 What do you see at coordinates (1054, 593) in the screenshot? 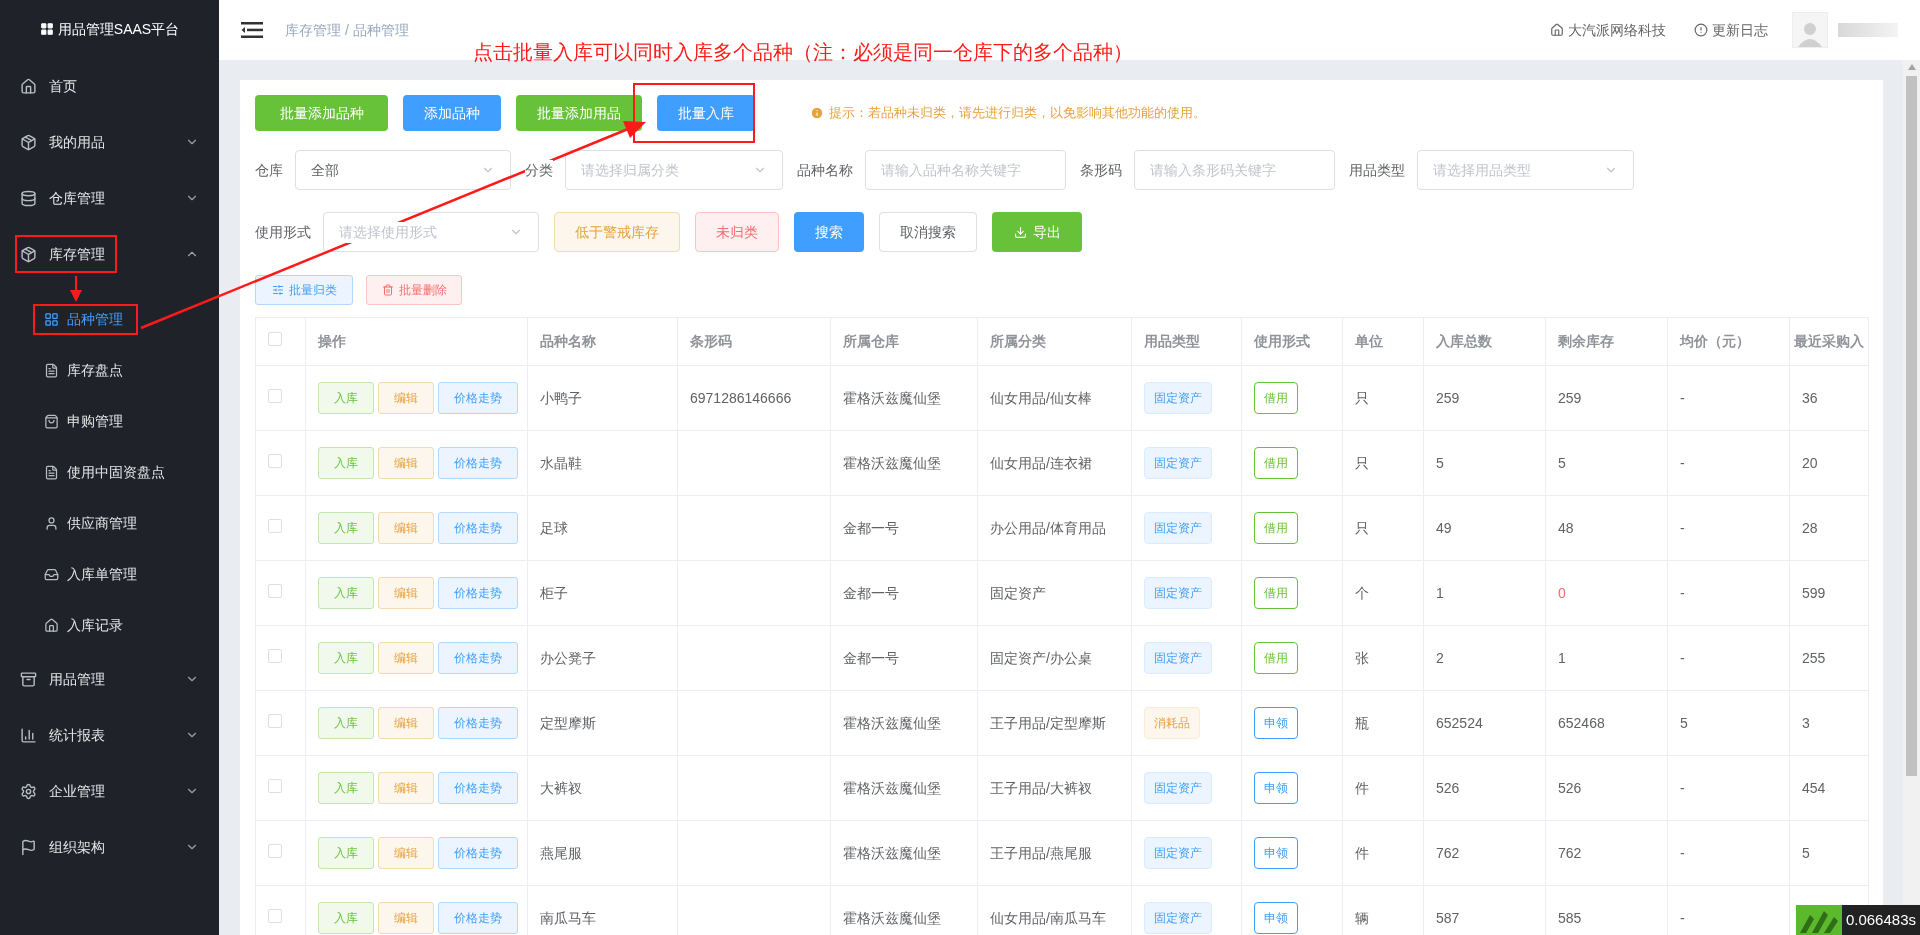
I see `table-cell: 固定资产` at bounding box center [1054, 593].